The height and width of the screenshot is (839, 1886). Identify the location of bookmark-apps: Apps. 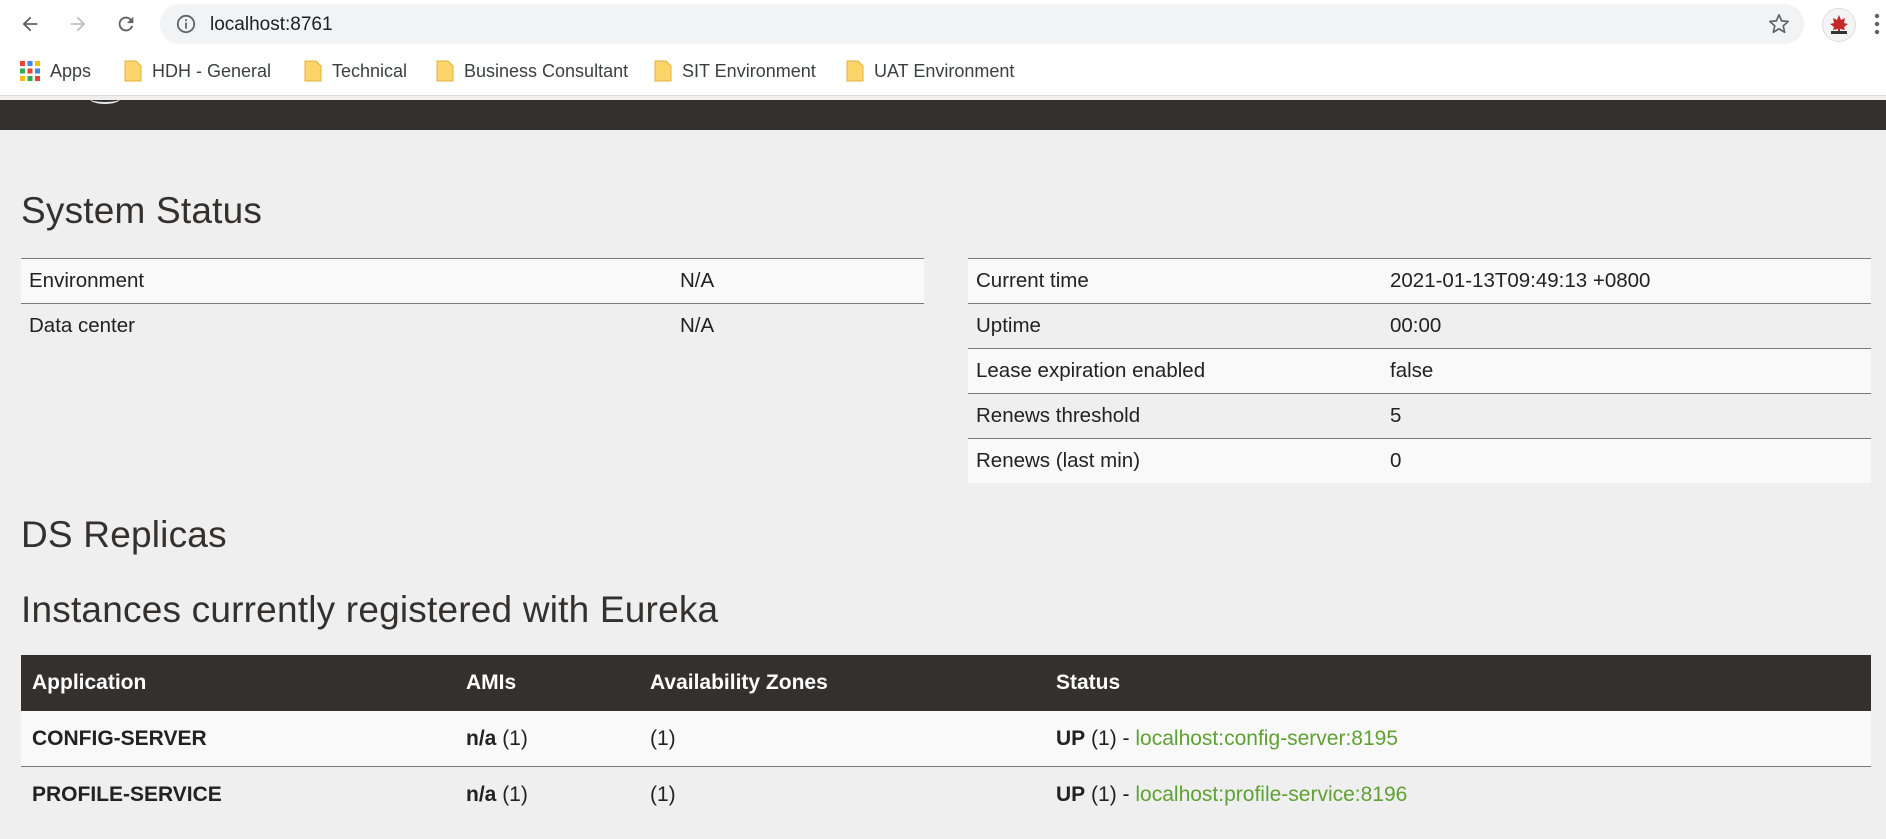
(55, 71).